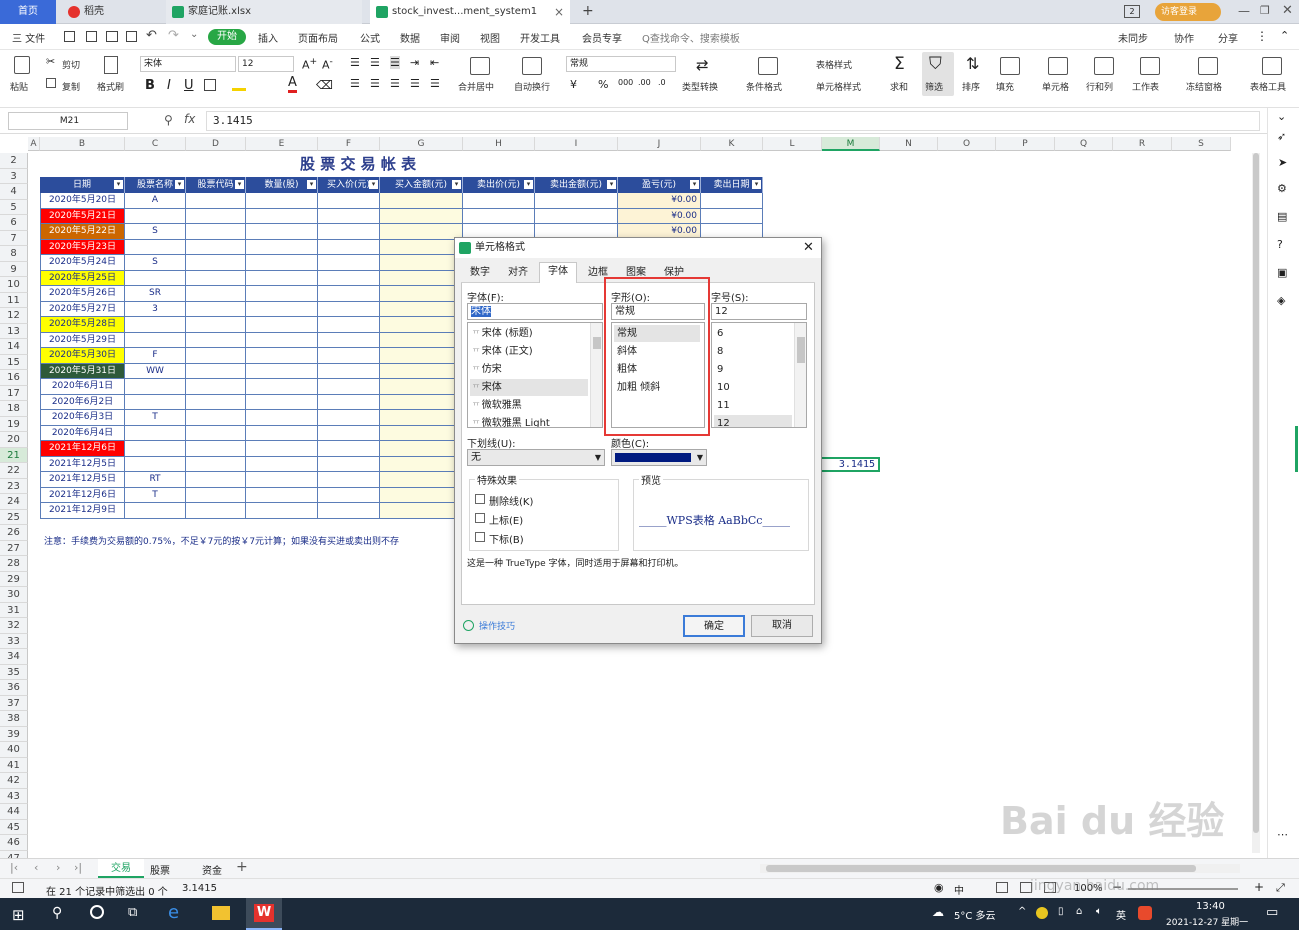 This screenshot has width=1299, height=930. Describe the element at coordinates (155, 371) in the screenshot. I see `stock-name-cell: WW` at that location.